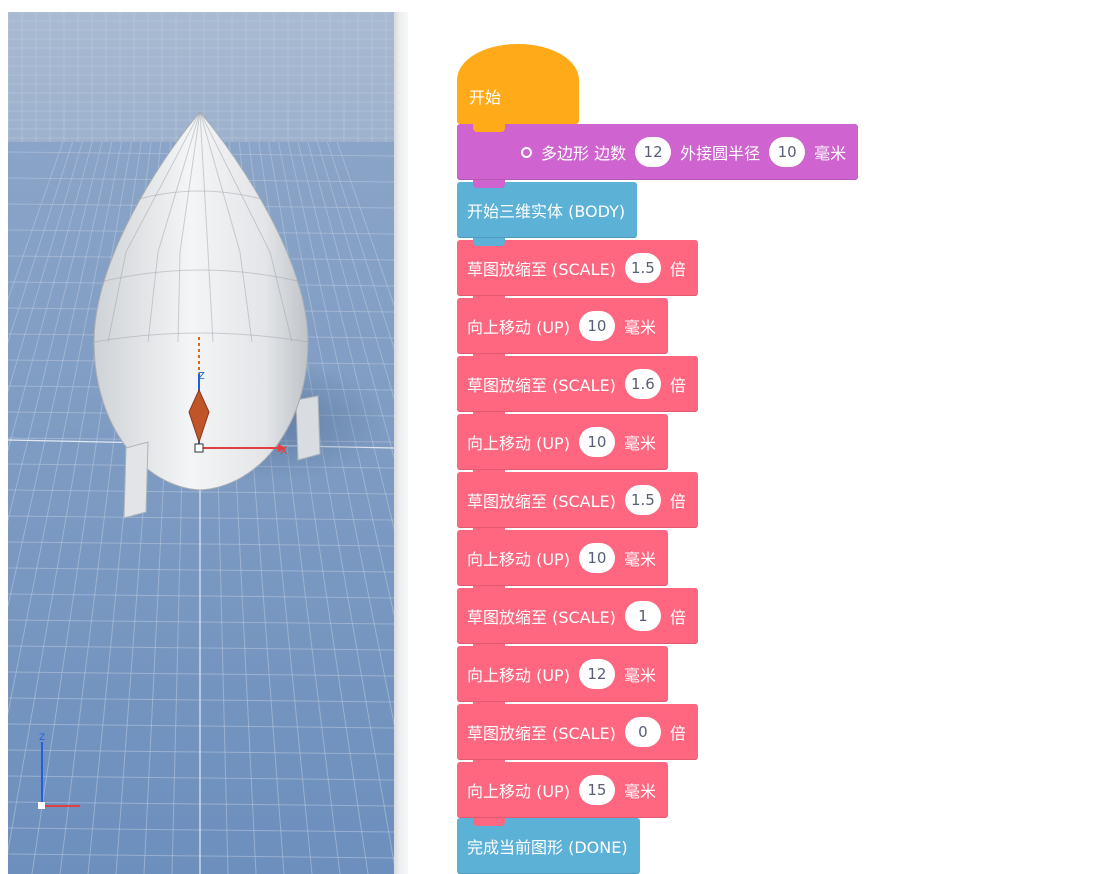  I want to click on start-block-label: 开始, so click(485, 97).